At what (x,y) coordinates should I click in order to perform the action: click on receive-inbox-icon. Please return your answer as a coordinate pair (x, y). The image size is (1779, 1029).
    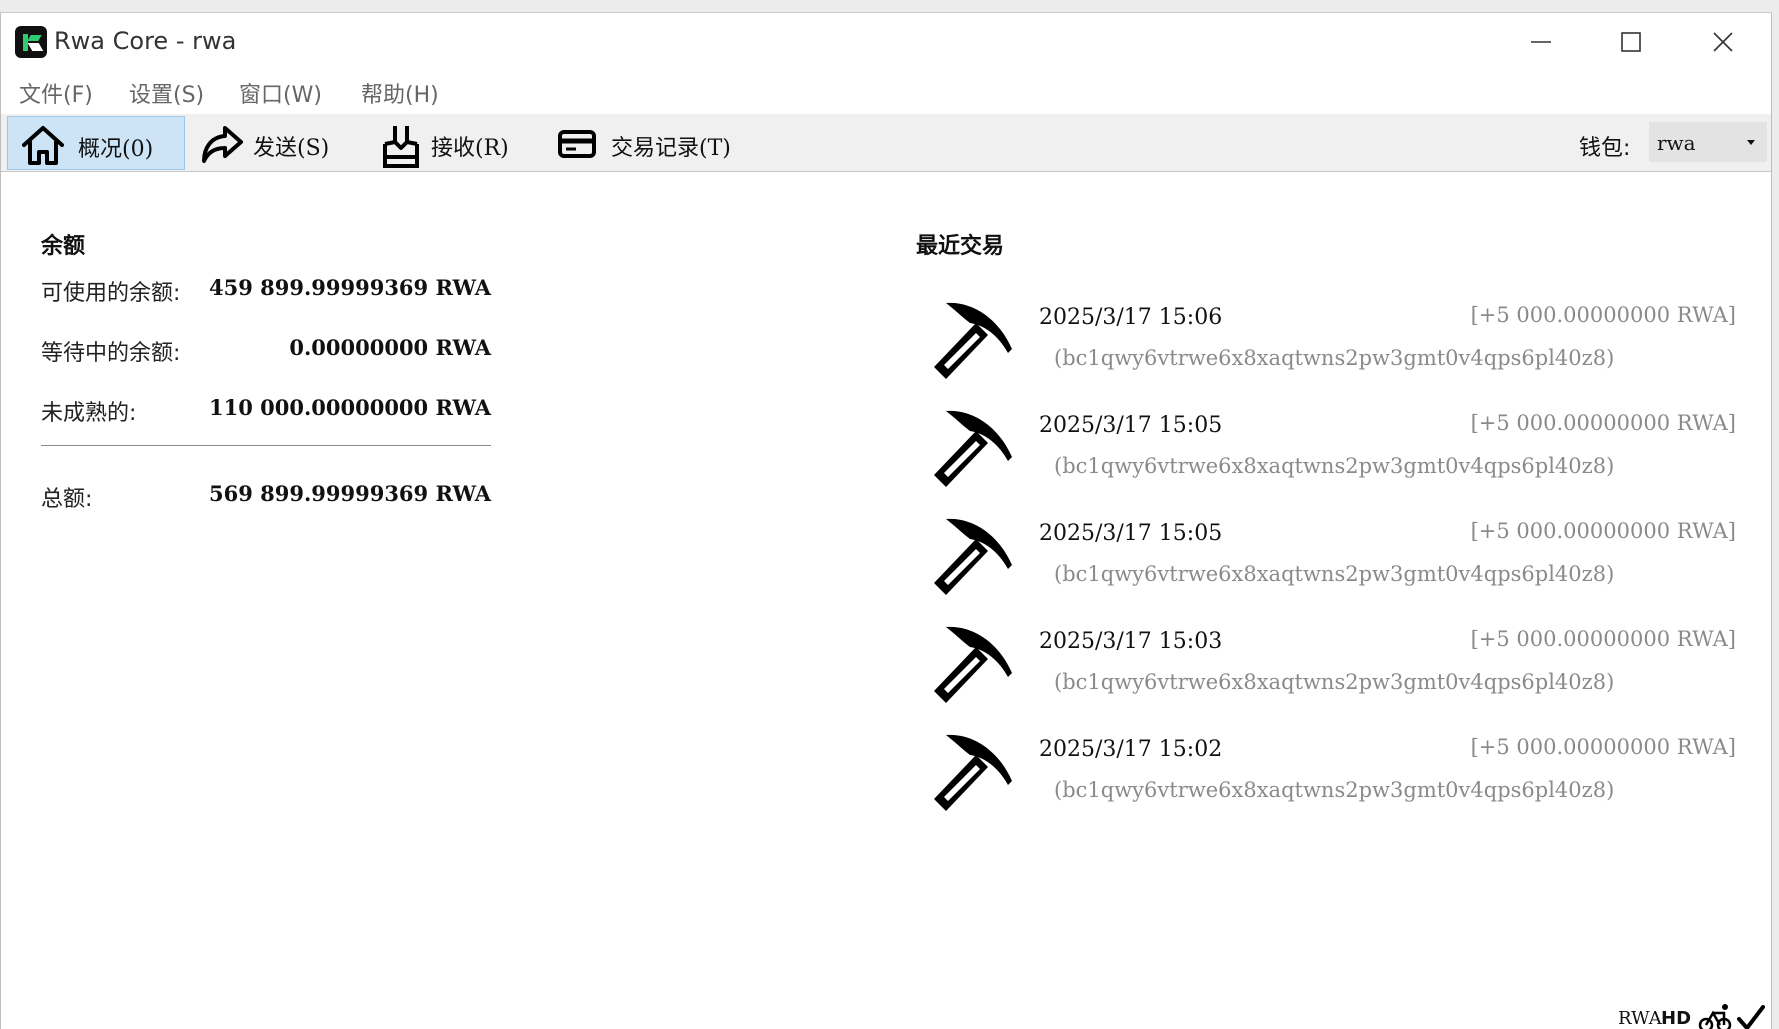
    Looking at the image, I should click on (401, 147).